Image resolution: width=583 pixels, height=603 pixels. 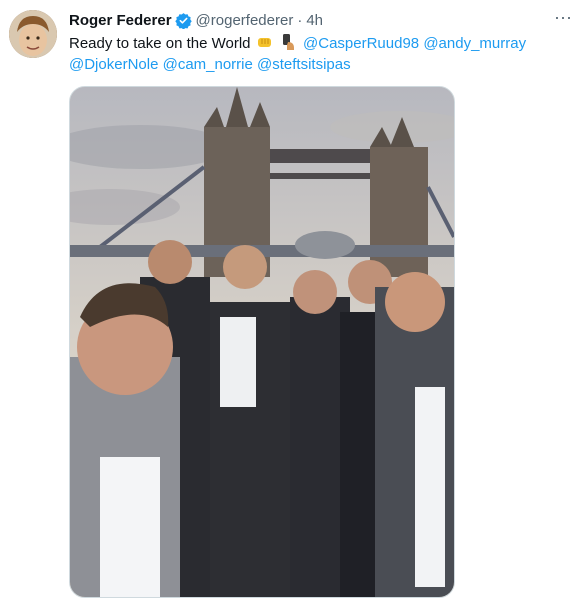 What do you see at coordinates (361, 43) in the screenshot?
I see `mention-link: @CasperRuud98` at bounding box center [361, 43].